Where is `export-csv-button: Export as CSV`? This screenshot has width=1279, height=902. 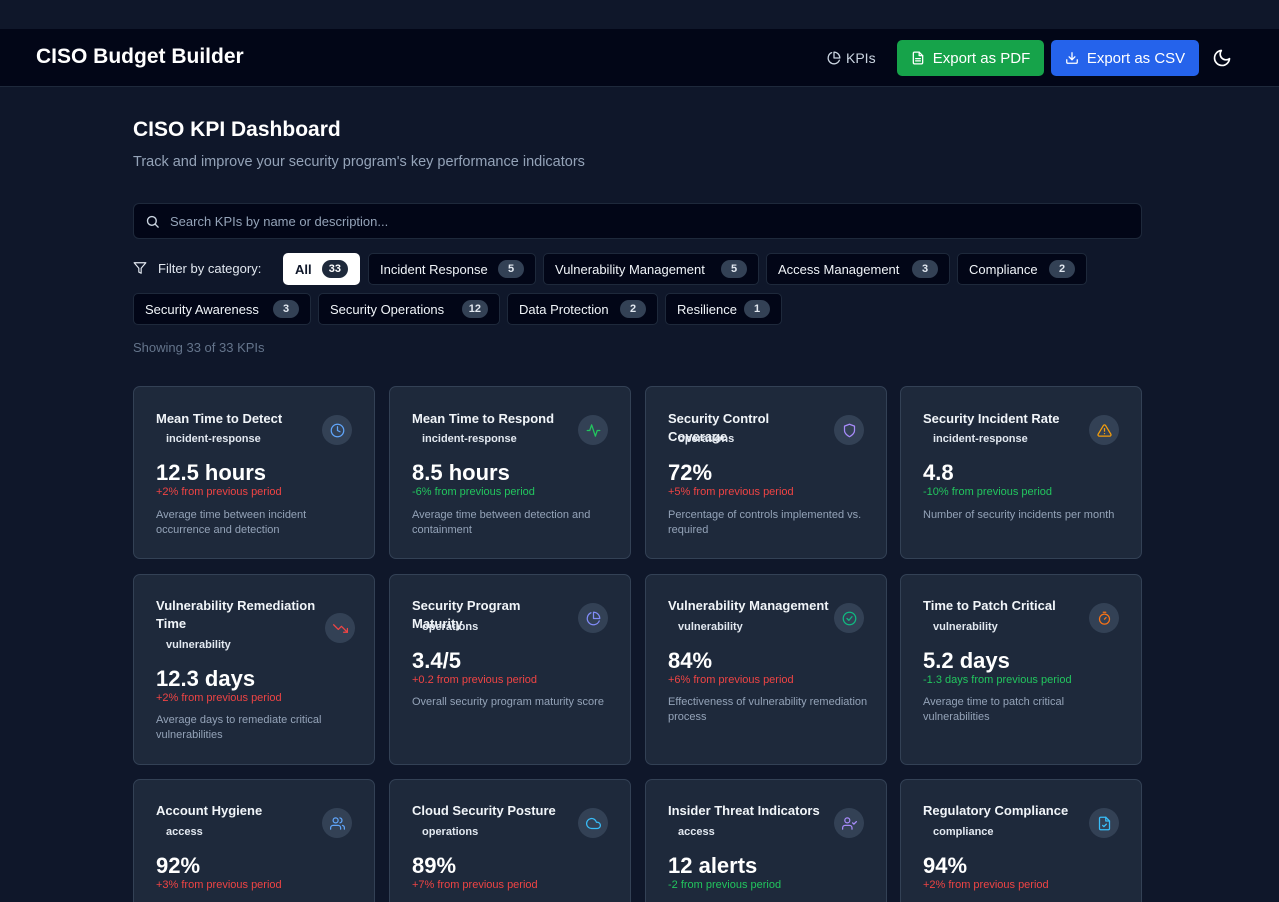 export-csv-button: Export as CSV is located at coordinates (1125, 58).